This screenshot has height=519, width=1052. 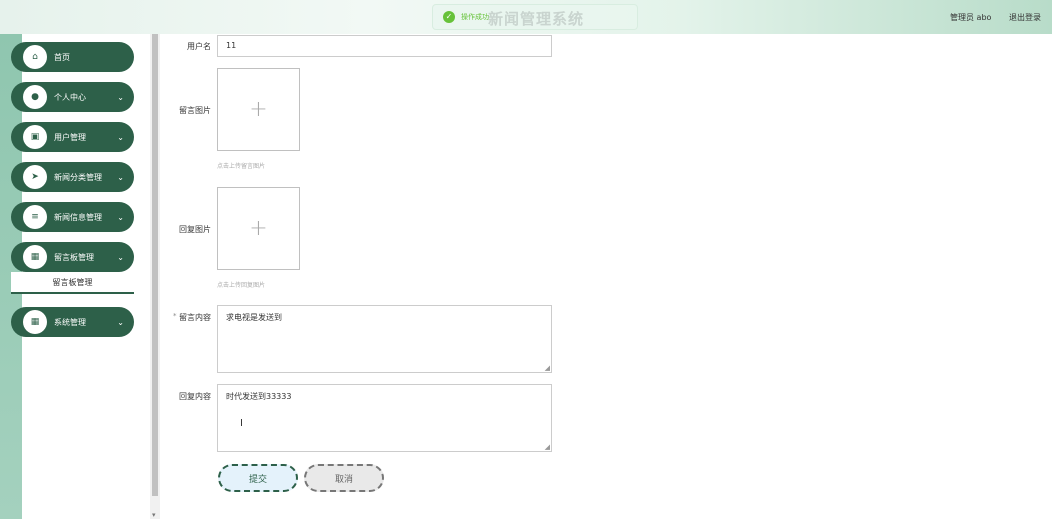 I want to click on sidebar-item-label: 留言板管理, so click(x=74, y=257).